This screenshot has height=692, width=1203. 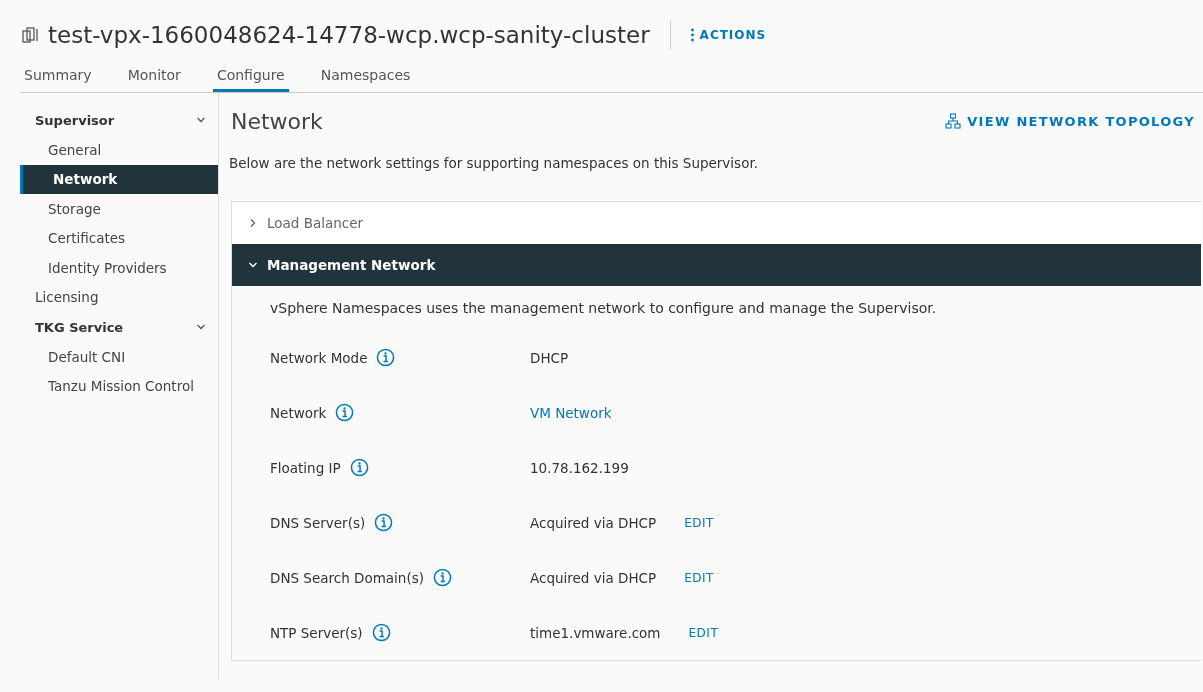 I want to click on more-vertical-icon, so click(x=692, y=35).